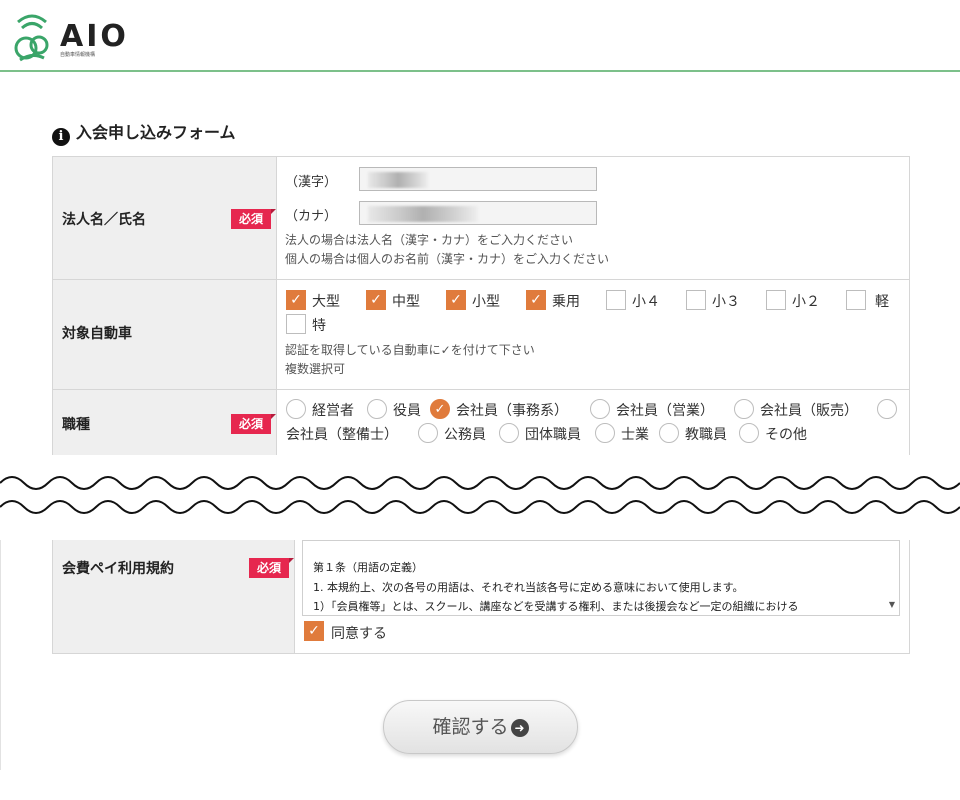 This screenshot has height=800, width=960. Describe the element at coordinates (164, 423) in the screenshot. I see `job-row-header: 職種 必須` at that location.